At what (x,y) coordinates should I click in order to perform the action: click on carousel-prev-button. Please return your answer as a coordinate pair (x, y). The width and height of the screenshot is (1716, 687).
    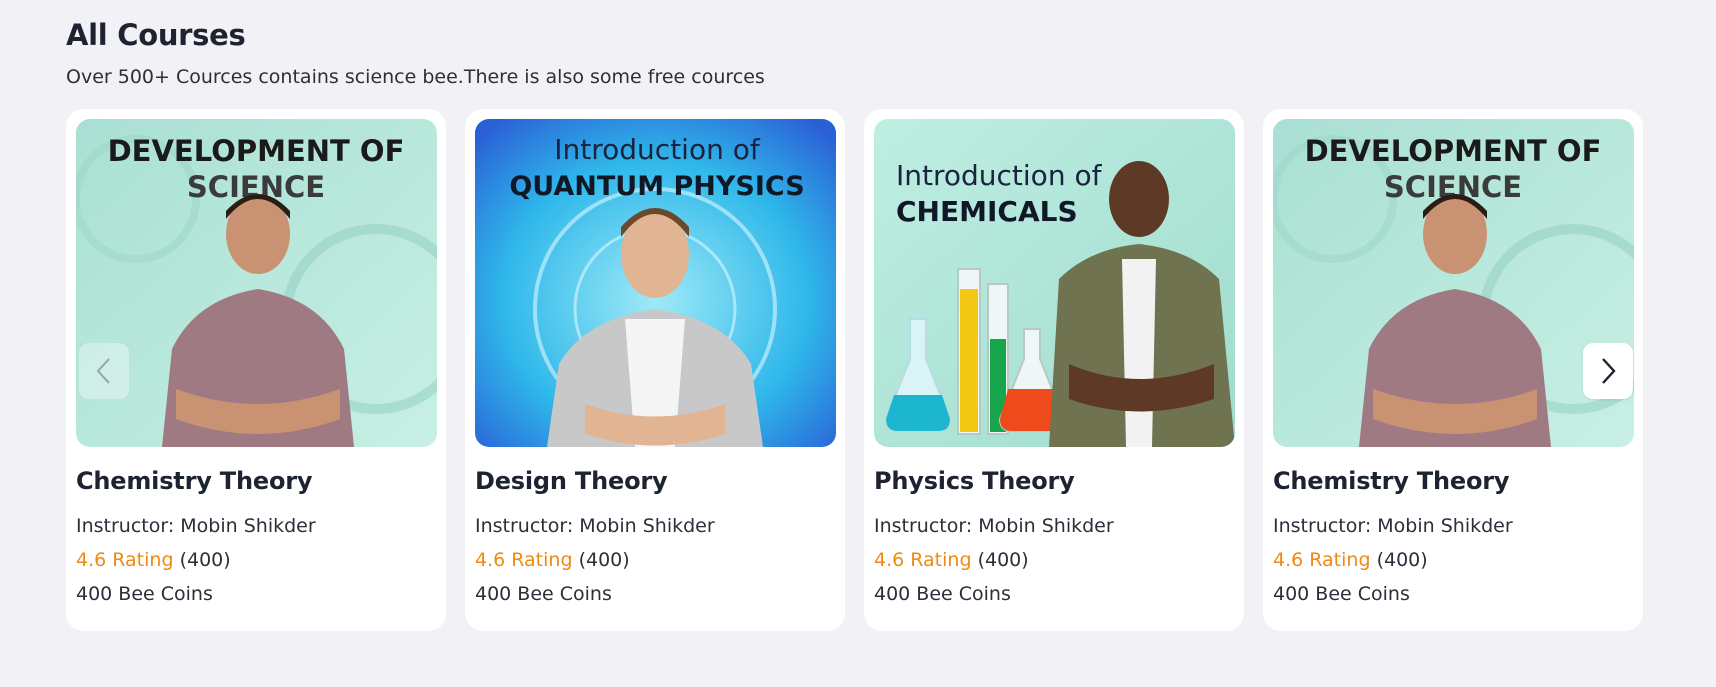
    Looking at the image, I should click on (104, 371).